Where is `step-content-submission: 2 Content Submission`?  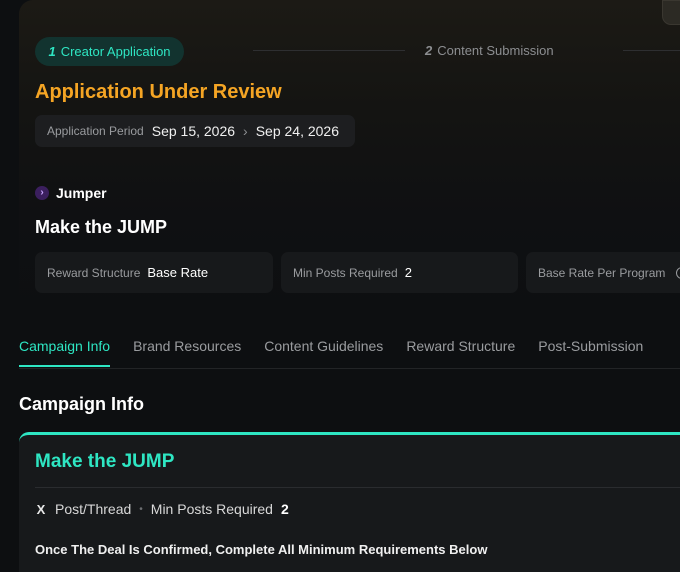
step-content-submission: 2 Content Submission is located at coordinates (489, 50).